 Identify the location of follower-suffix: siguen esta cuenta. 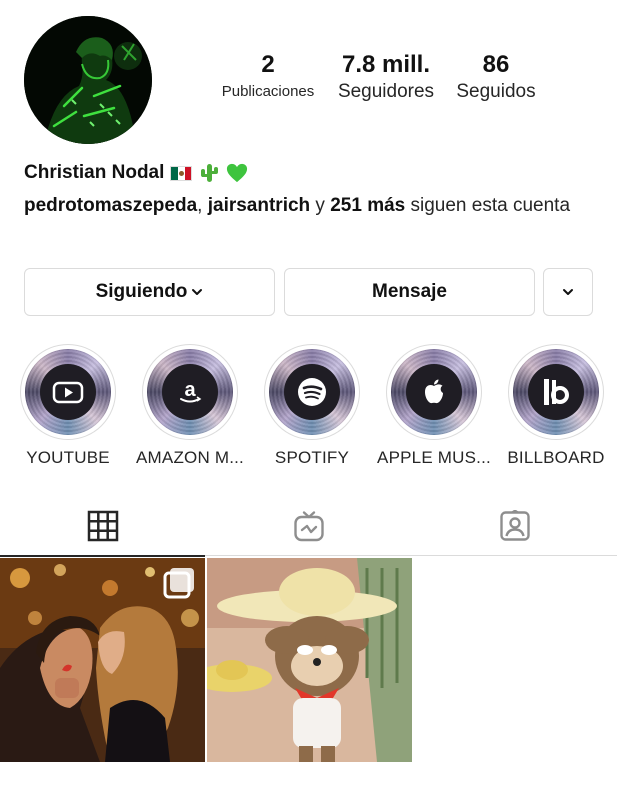
(488, 205).